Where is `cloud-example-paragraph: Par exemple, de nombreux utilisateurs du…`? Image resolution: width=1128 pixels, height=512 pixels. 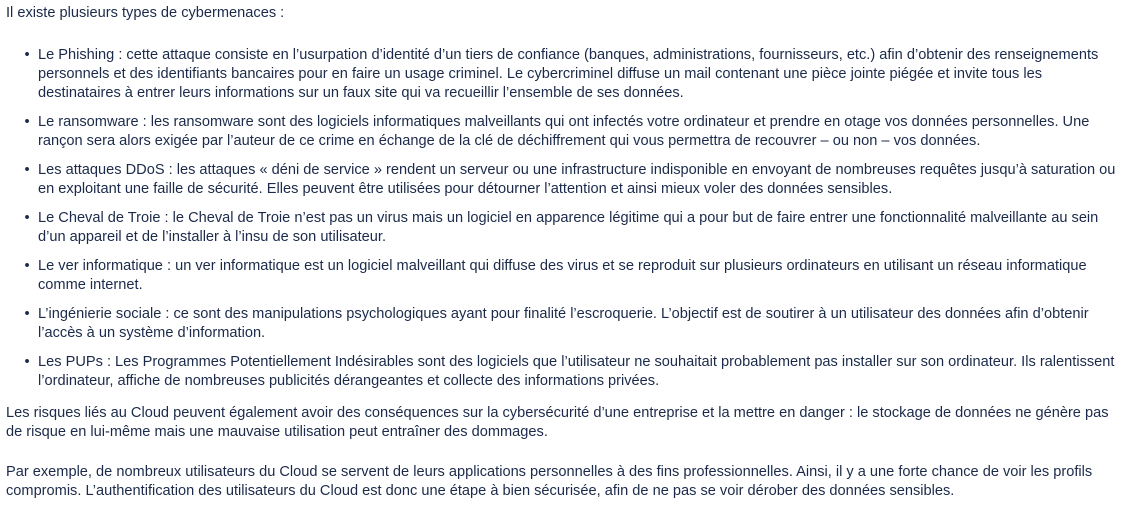 cloud-example-paragraph: Par exemple, de nombreux utilisateurs du… is located at coordinates (549, 481).